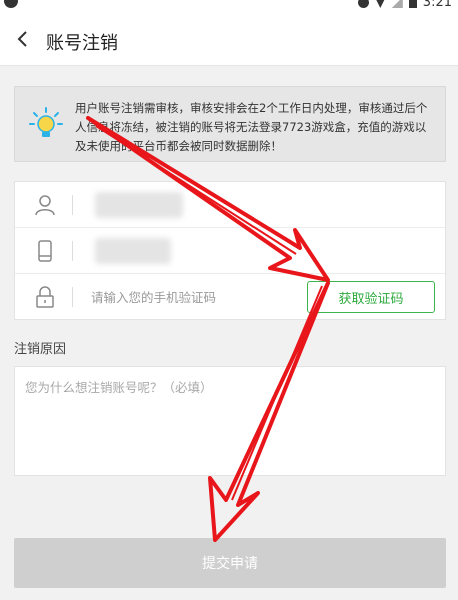 The image size is (458, 600). What do you see at coordinates (139, 205) in the screenshot?
I see `account-value-blurred` at bounding box center [139, 205].